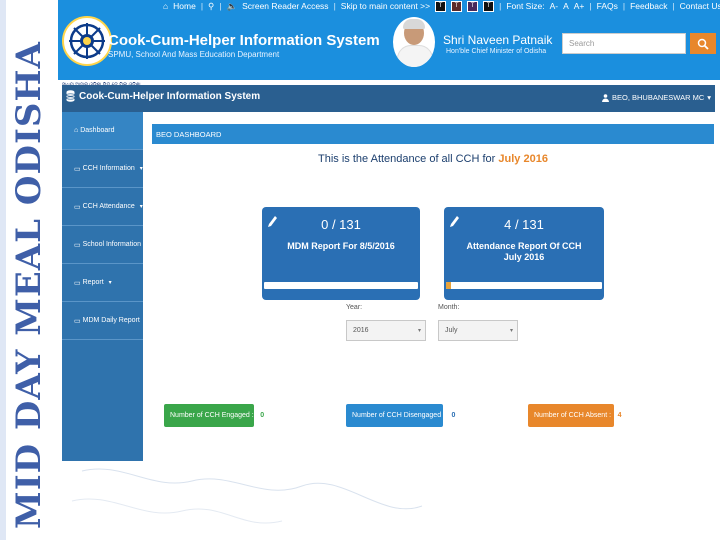  What do you see at coordinates (97, 130) in the screenshot?
I see `sidebar-item-label: Dashboard` at bounding box center [97, 130].